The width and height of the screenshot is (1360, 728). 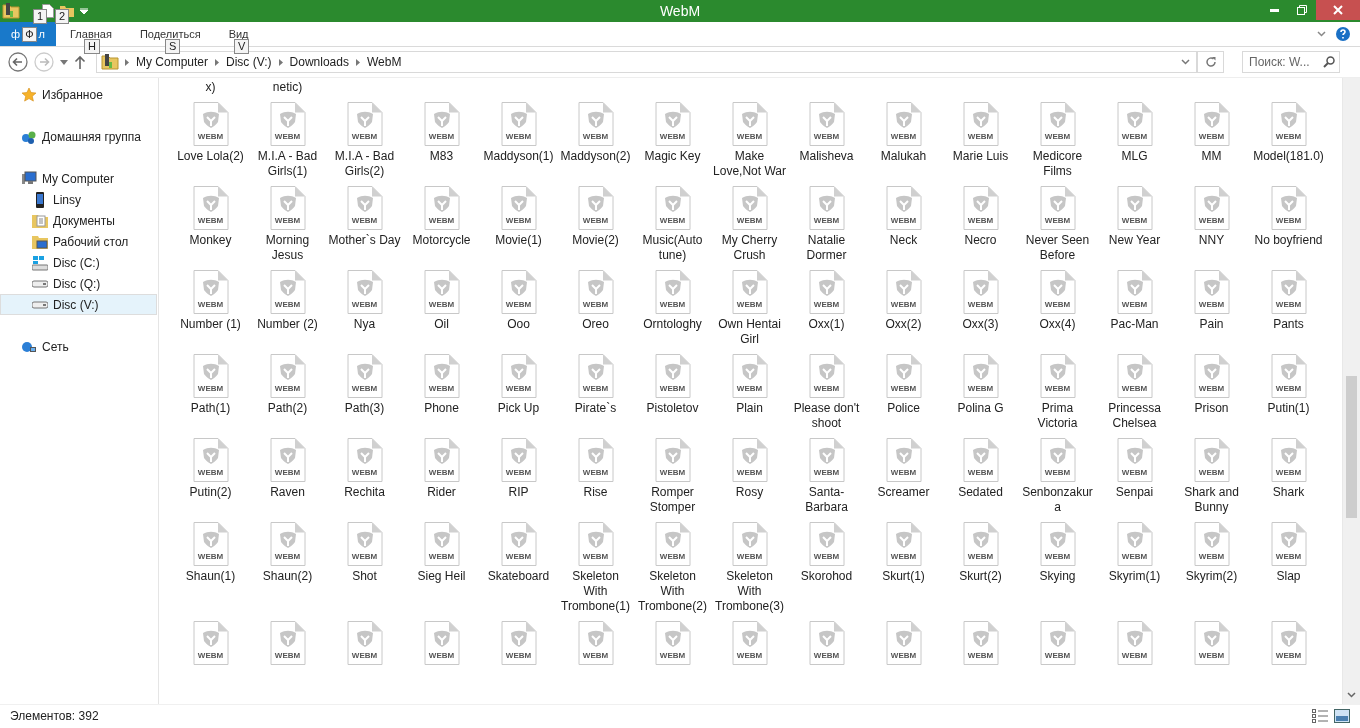 What do you see at coordinates (1288, 156) in the screenshot?
I see `file-name: Model(181.0)` at bounding box center [1288, 156].